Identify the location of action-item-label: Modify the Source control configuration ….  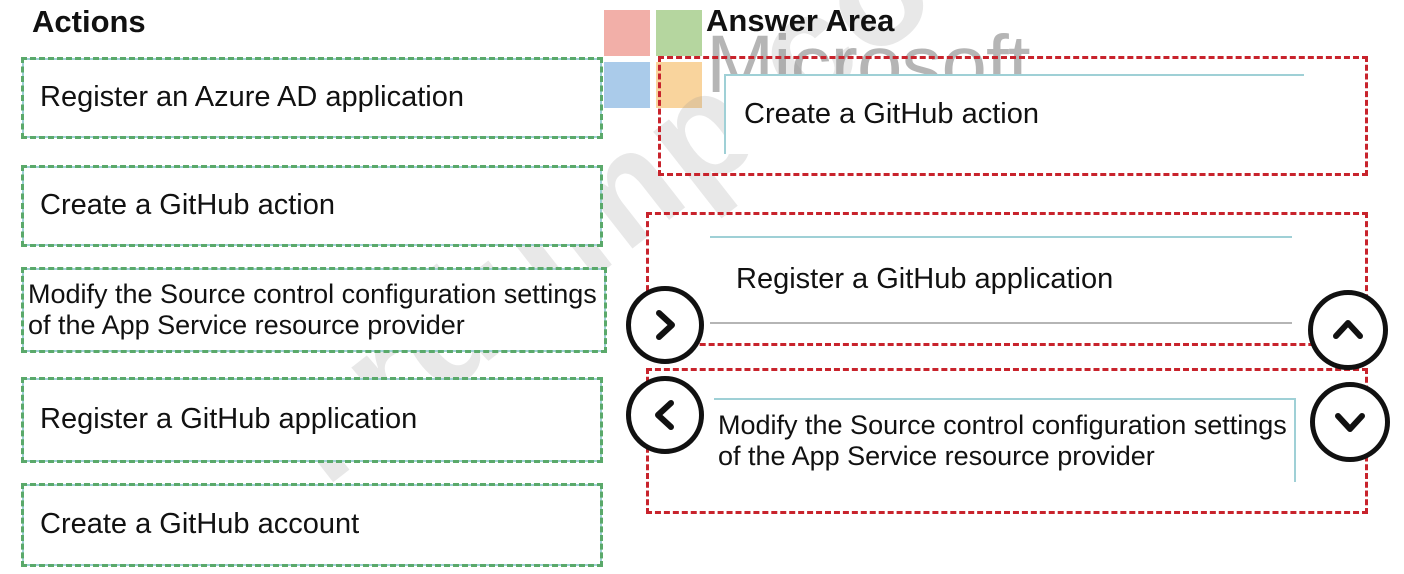
(312, 309).